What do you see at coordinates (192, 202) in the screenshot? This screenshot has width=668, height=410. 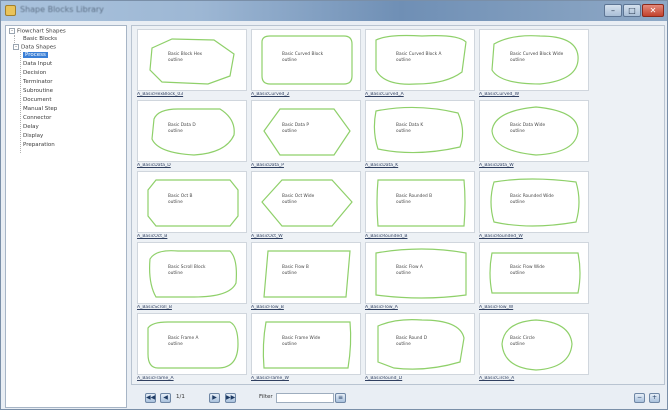 I see `shape-thumbnail: Basic Oct Boutline` at bounding box center [192, 202].